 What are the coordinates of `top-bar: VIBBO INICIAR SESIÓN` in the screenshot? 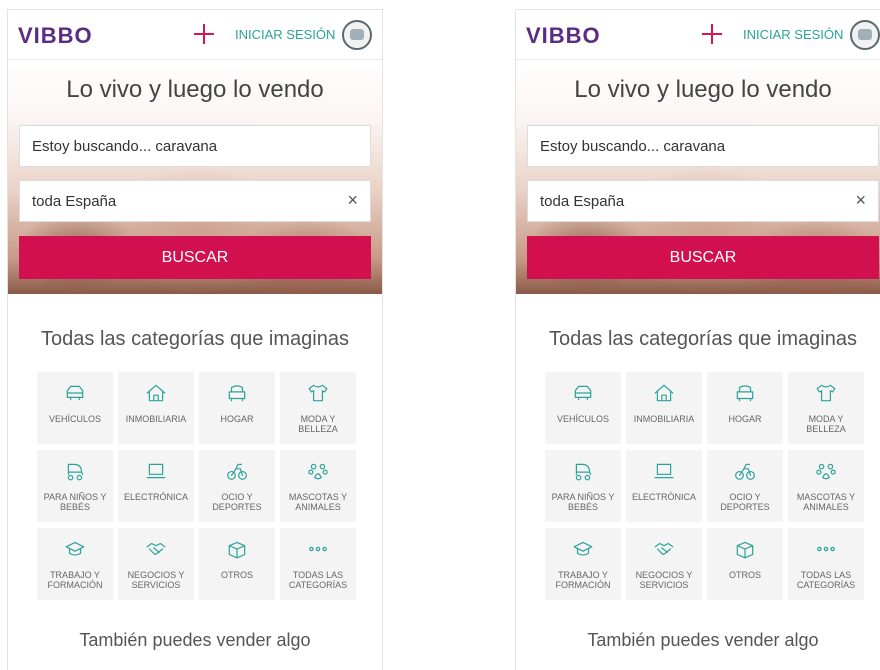 It's located at (195, 35).